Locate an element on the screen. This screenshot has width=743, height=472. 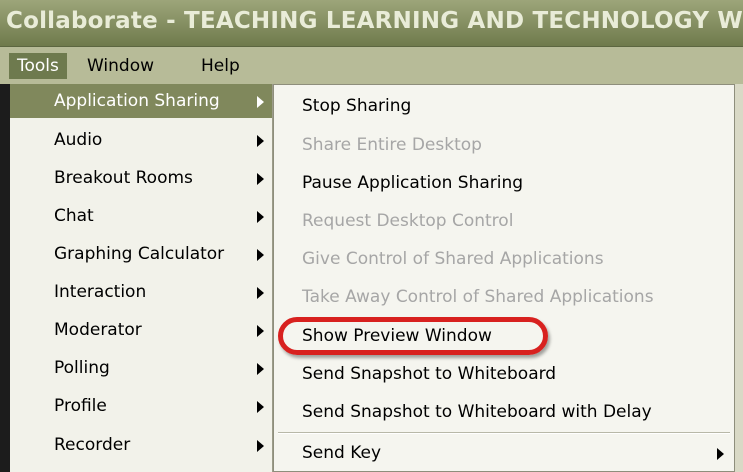
submenu-item-share-entire-desktop: Share Entire Desktop is located at coordinates (504, 145).